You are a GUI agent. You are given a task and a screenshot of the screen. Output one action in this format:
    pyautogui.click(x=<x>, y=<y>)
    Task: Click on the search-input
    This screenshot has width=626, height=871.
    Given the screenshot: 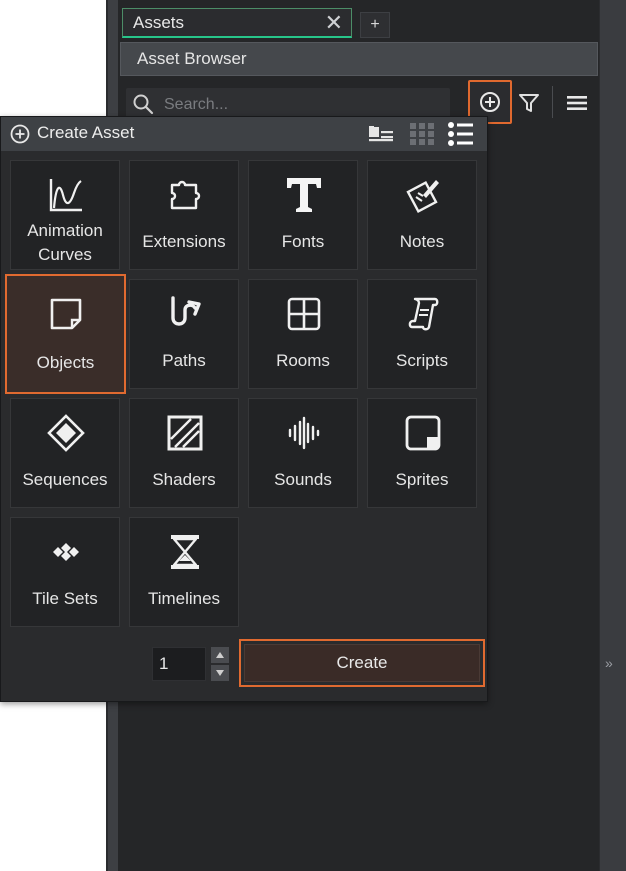 What is the action you would take?
    pyautogui.click(x=299, y=105)
    